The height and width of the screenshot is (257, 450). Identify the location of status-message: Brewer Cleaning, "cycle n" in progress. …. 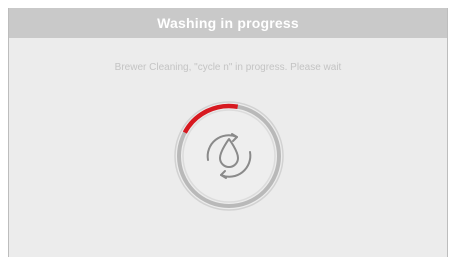
(228, 67).